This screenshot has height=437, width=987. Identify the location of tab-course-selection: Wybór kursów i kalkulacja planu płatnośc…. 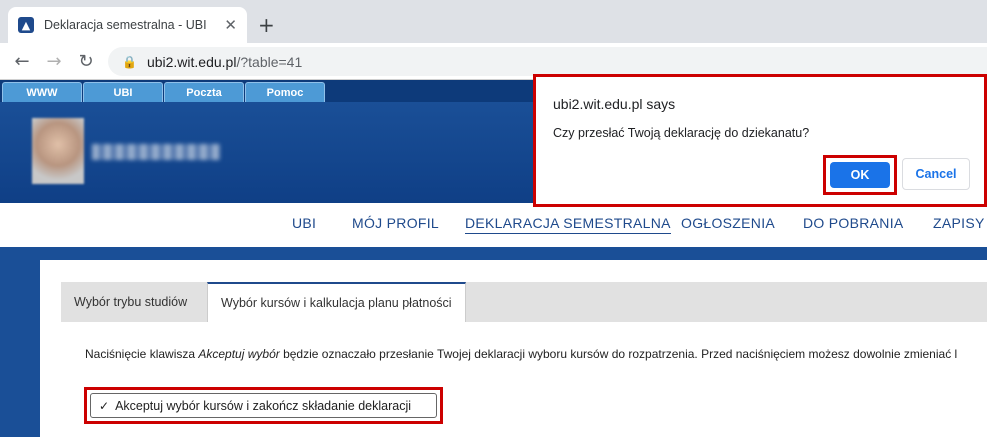
(336, 302).